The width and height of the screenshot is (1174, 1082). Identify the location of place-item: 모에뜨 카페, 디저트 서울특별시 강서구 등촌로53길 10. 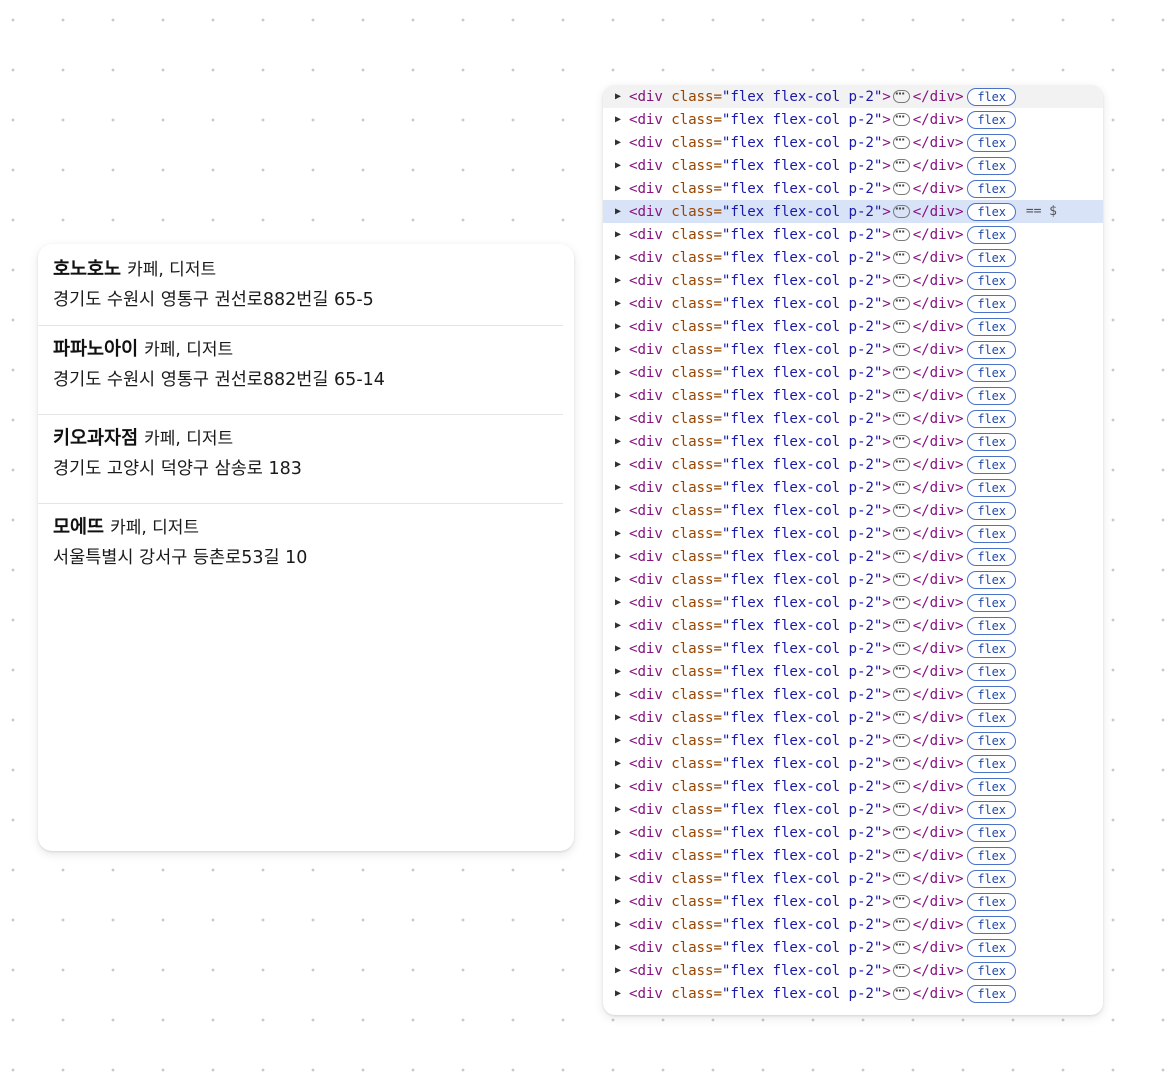
(300, 548).